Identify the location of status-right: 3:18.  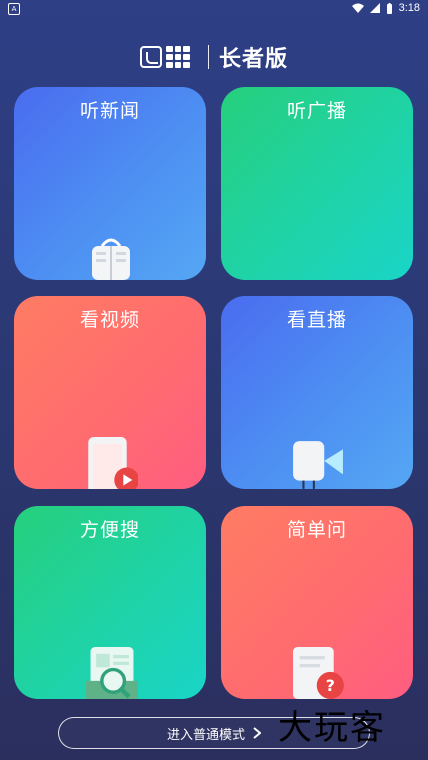
(385, 8).